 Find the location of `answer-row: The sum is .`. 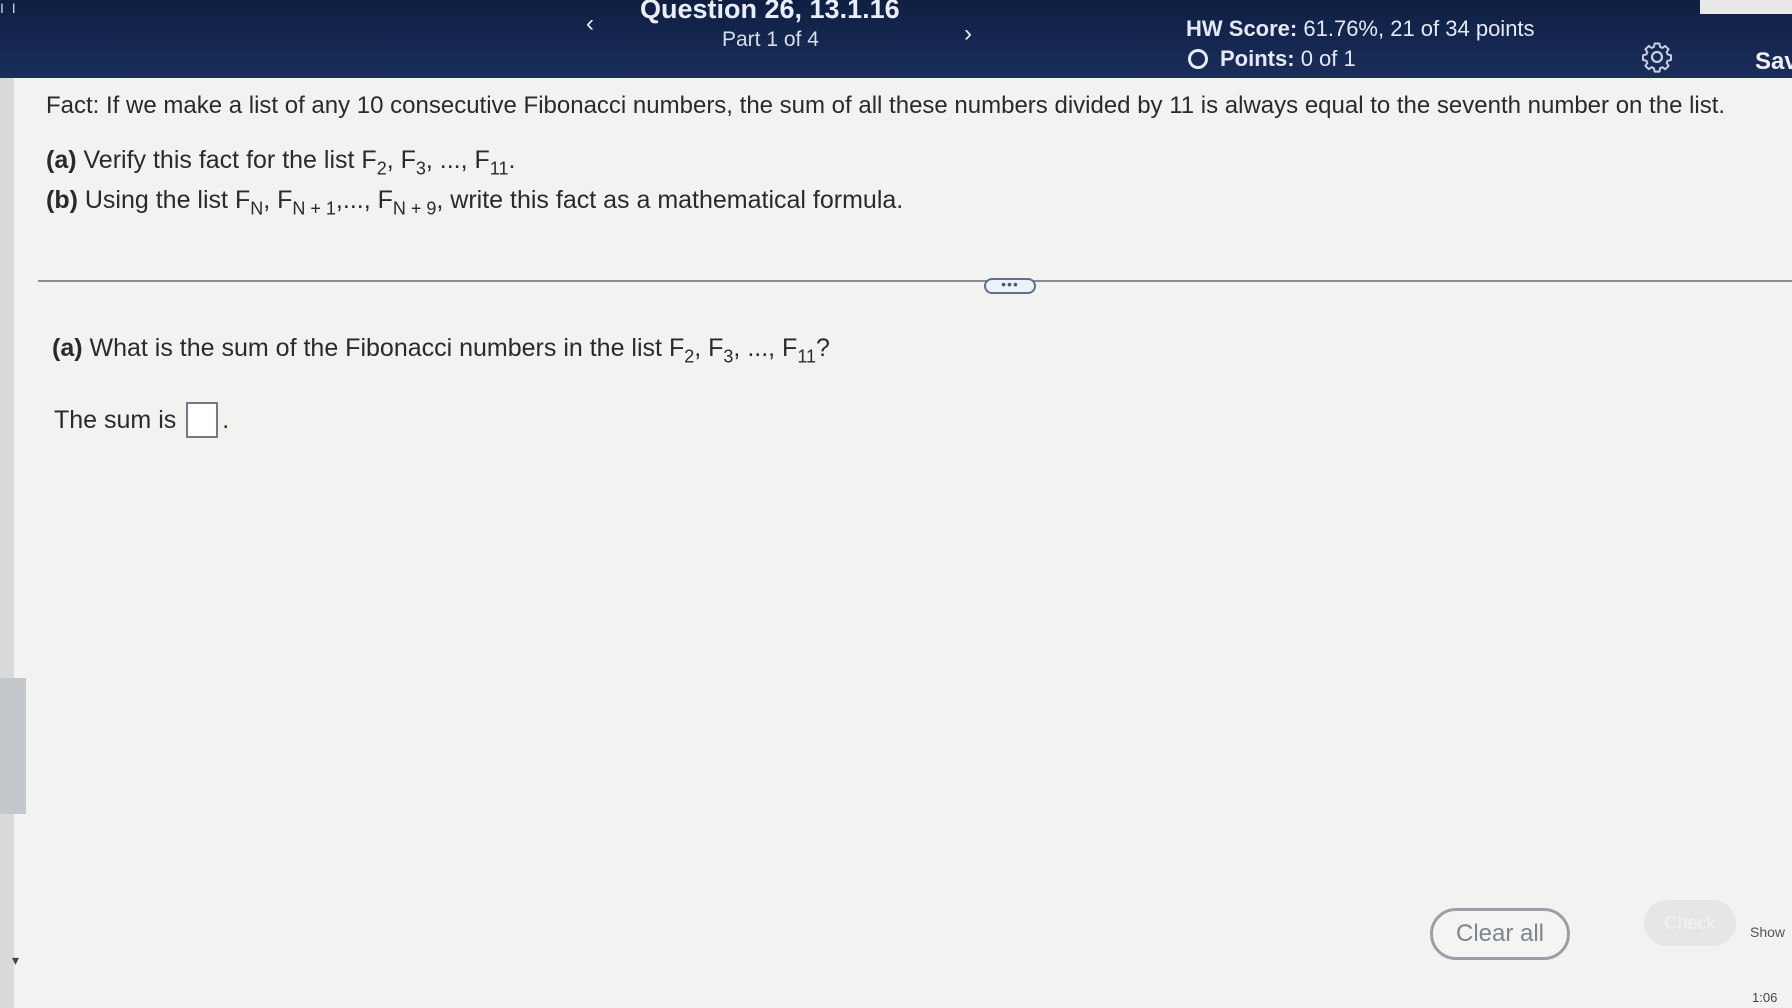

answer-row: The sum is . is located at coordinates (141, 420).